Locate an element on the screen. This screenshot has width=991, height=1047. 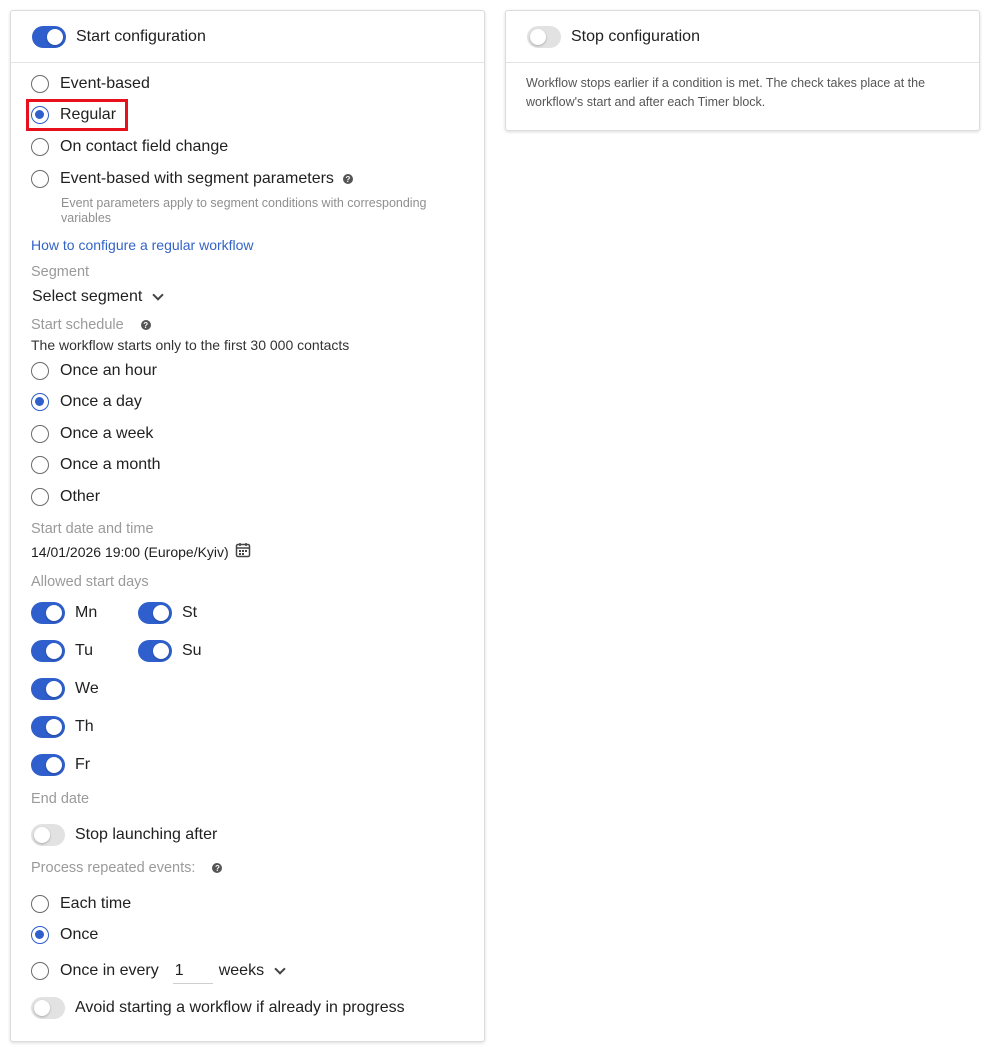
start-configuration-header: Start configuration is located at coordinates (247, 37).